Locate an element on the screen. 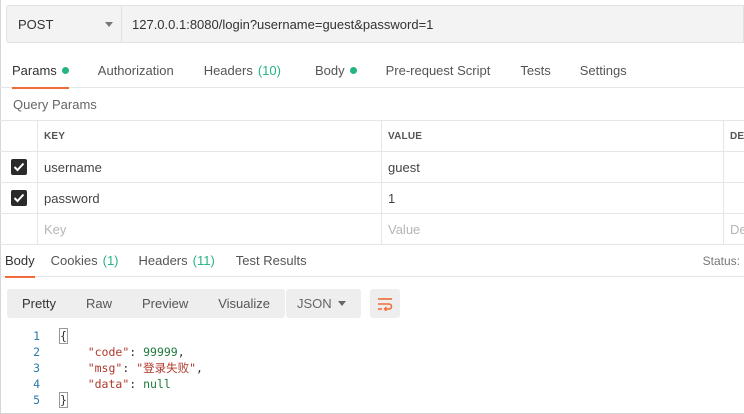  tab-pre-request-script: Pre-request Script is located at coordinates (438, 70).